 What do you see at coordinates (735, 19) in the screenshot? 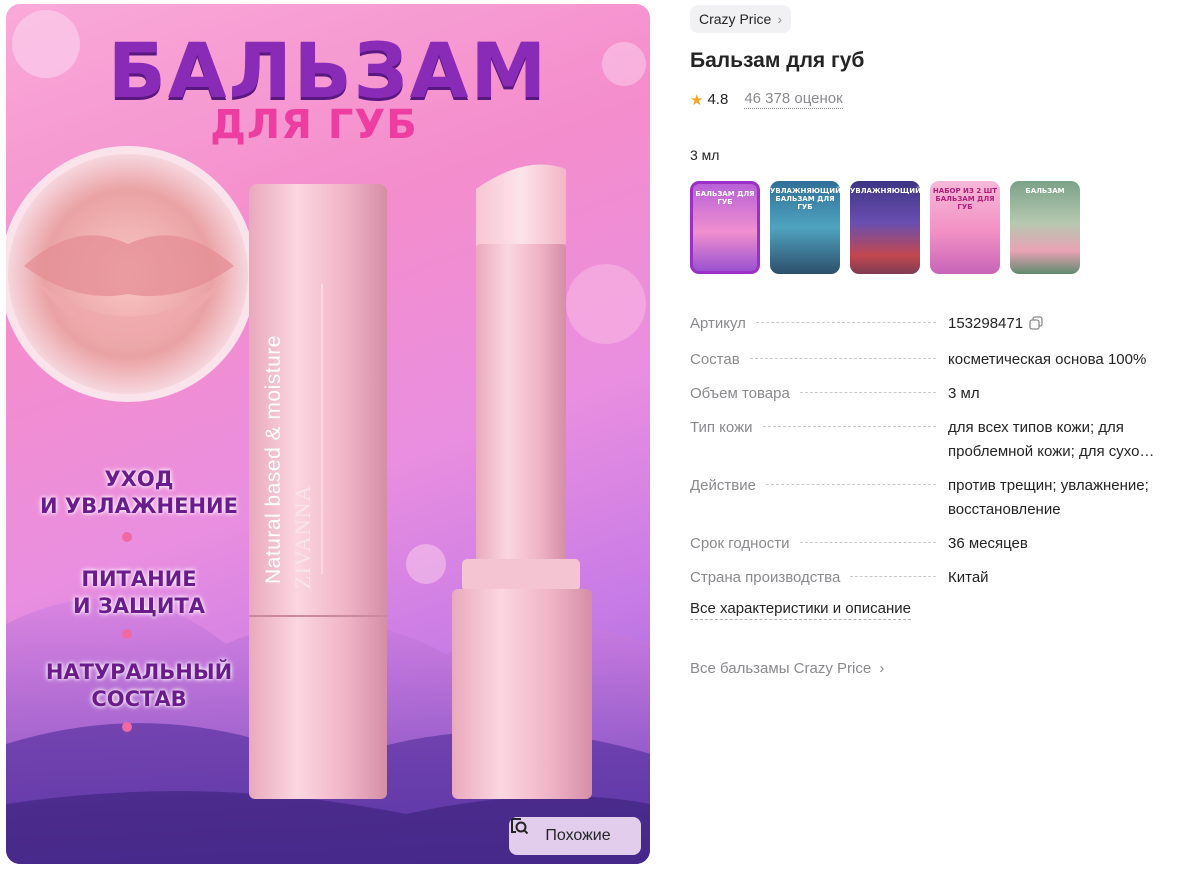
I see `brand-name: Crazy Price` at bounding box center [735, 19].